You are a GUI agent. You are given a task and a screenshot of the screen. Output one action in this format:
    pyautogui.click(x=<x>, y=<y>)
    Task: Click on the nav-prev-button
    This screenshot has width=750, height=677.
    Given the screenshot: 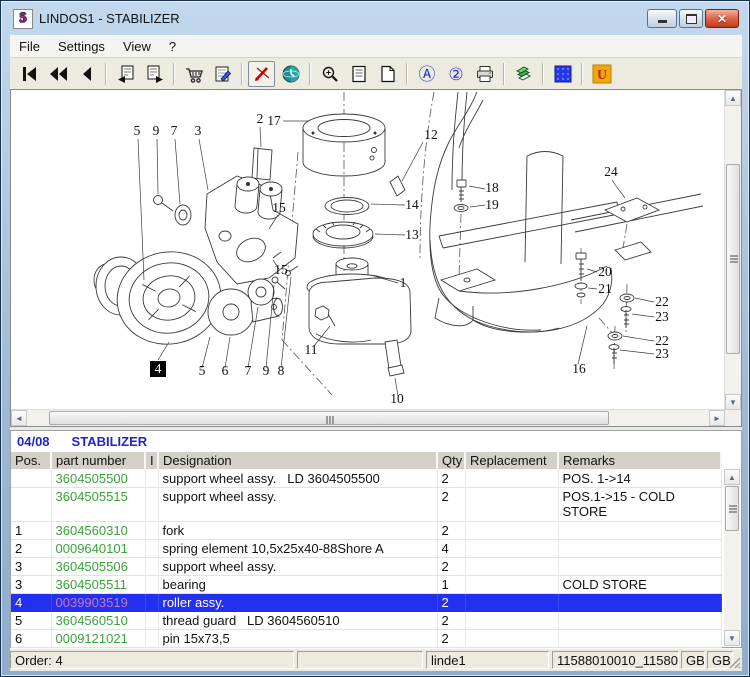 What is the action you would take?
    pyautogui.click(x=86, y=74)
    